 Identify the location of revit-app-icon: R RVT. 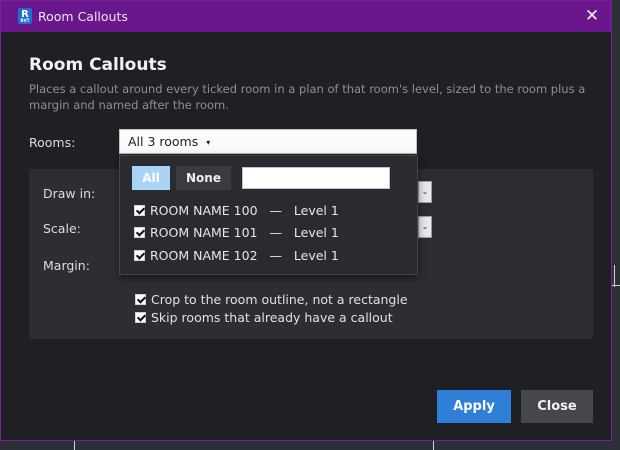
(25, 16).